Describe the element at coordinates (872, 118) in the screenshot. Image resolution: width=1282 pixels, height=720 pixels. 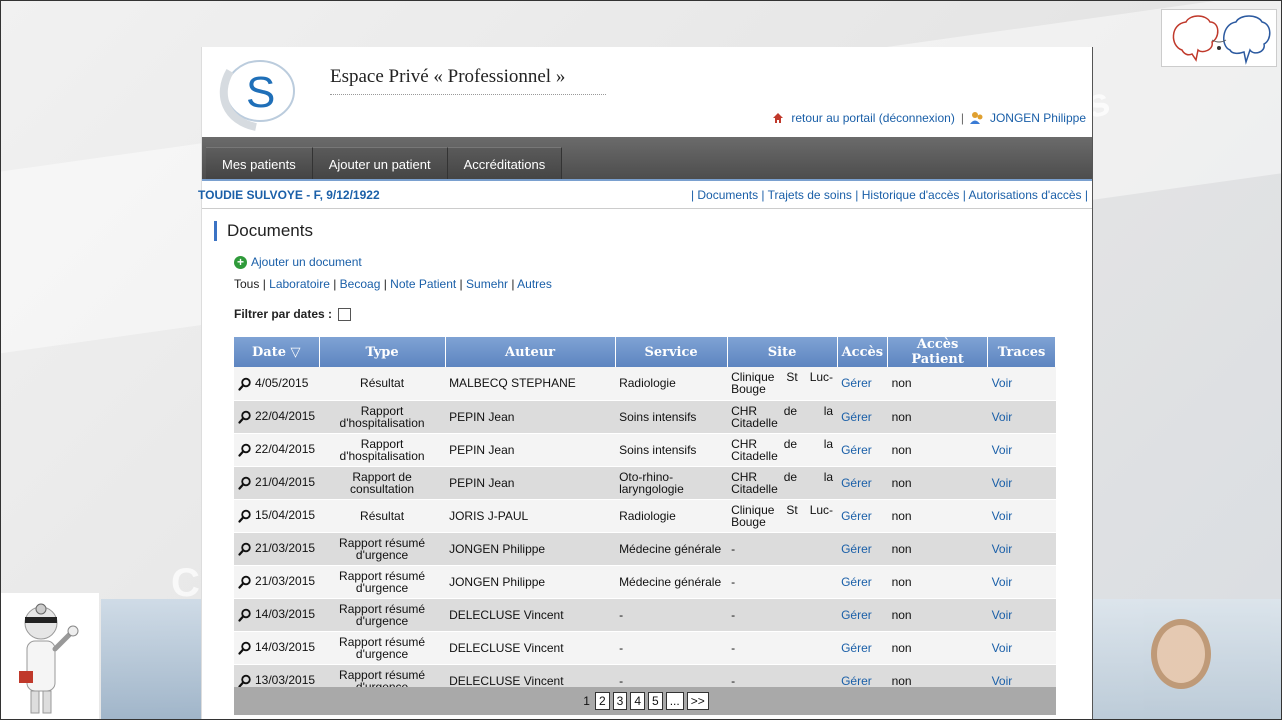
I see `logout-link: retour au portail (déconnexion)` at that location.